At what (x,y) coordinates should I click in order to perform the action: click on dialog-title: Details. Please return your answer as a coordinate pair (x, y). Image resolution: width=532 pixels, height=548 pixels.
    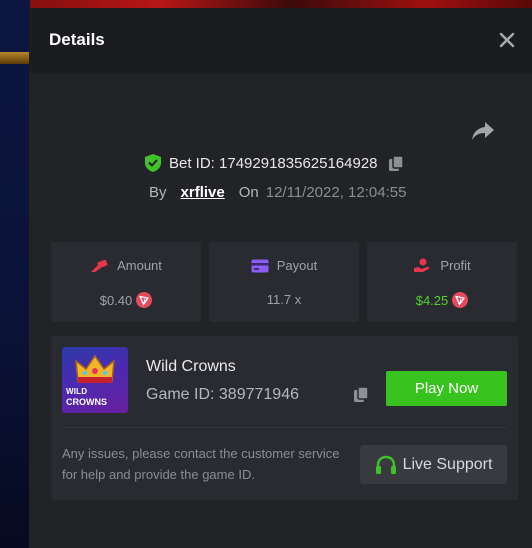
    Looking at the image, I should click on (77, 39).